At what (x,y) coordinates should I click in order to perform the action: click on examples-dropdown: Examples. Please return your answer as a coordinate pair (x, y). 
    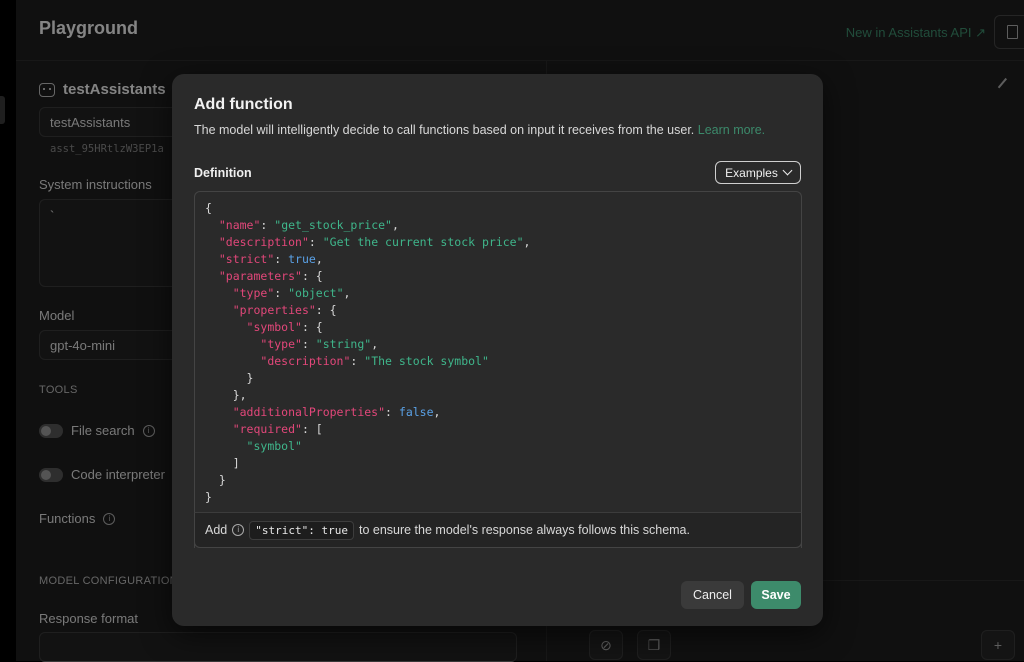
    Looking at the image, I should click on (758, 172).